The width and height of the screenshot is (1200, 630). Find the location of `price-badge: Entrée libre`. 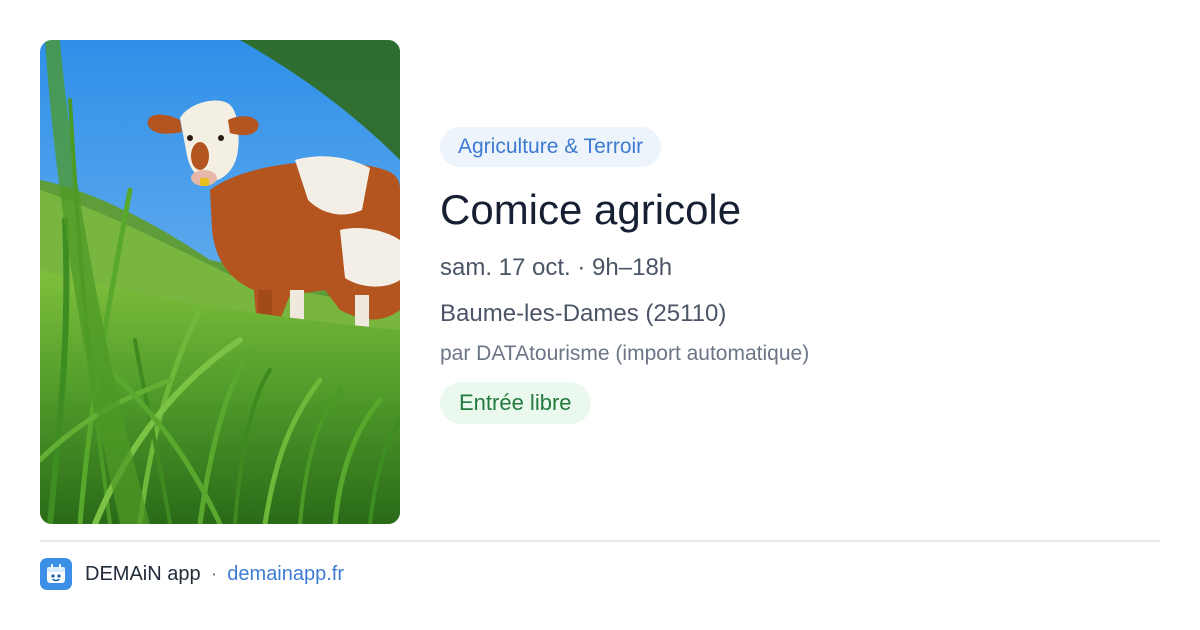

price-badge: Entrée libre is located at coordinates (515, 403).